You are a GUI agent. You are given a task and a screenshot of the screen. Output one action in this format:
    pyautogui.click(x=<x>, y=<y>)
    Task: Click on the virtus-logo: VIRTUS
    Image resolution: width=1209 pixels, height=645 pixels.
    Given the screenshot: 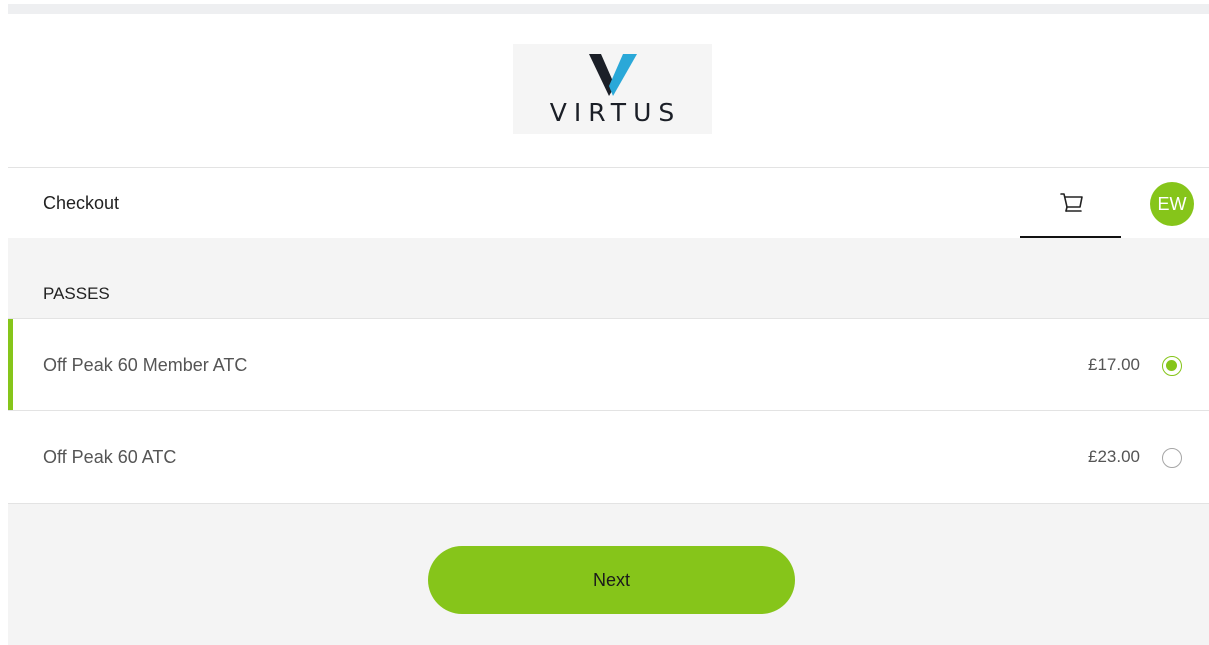 What is the action you would take?
    pyautogui.click(x=612, y=89)
    